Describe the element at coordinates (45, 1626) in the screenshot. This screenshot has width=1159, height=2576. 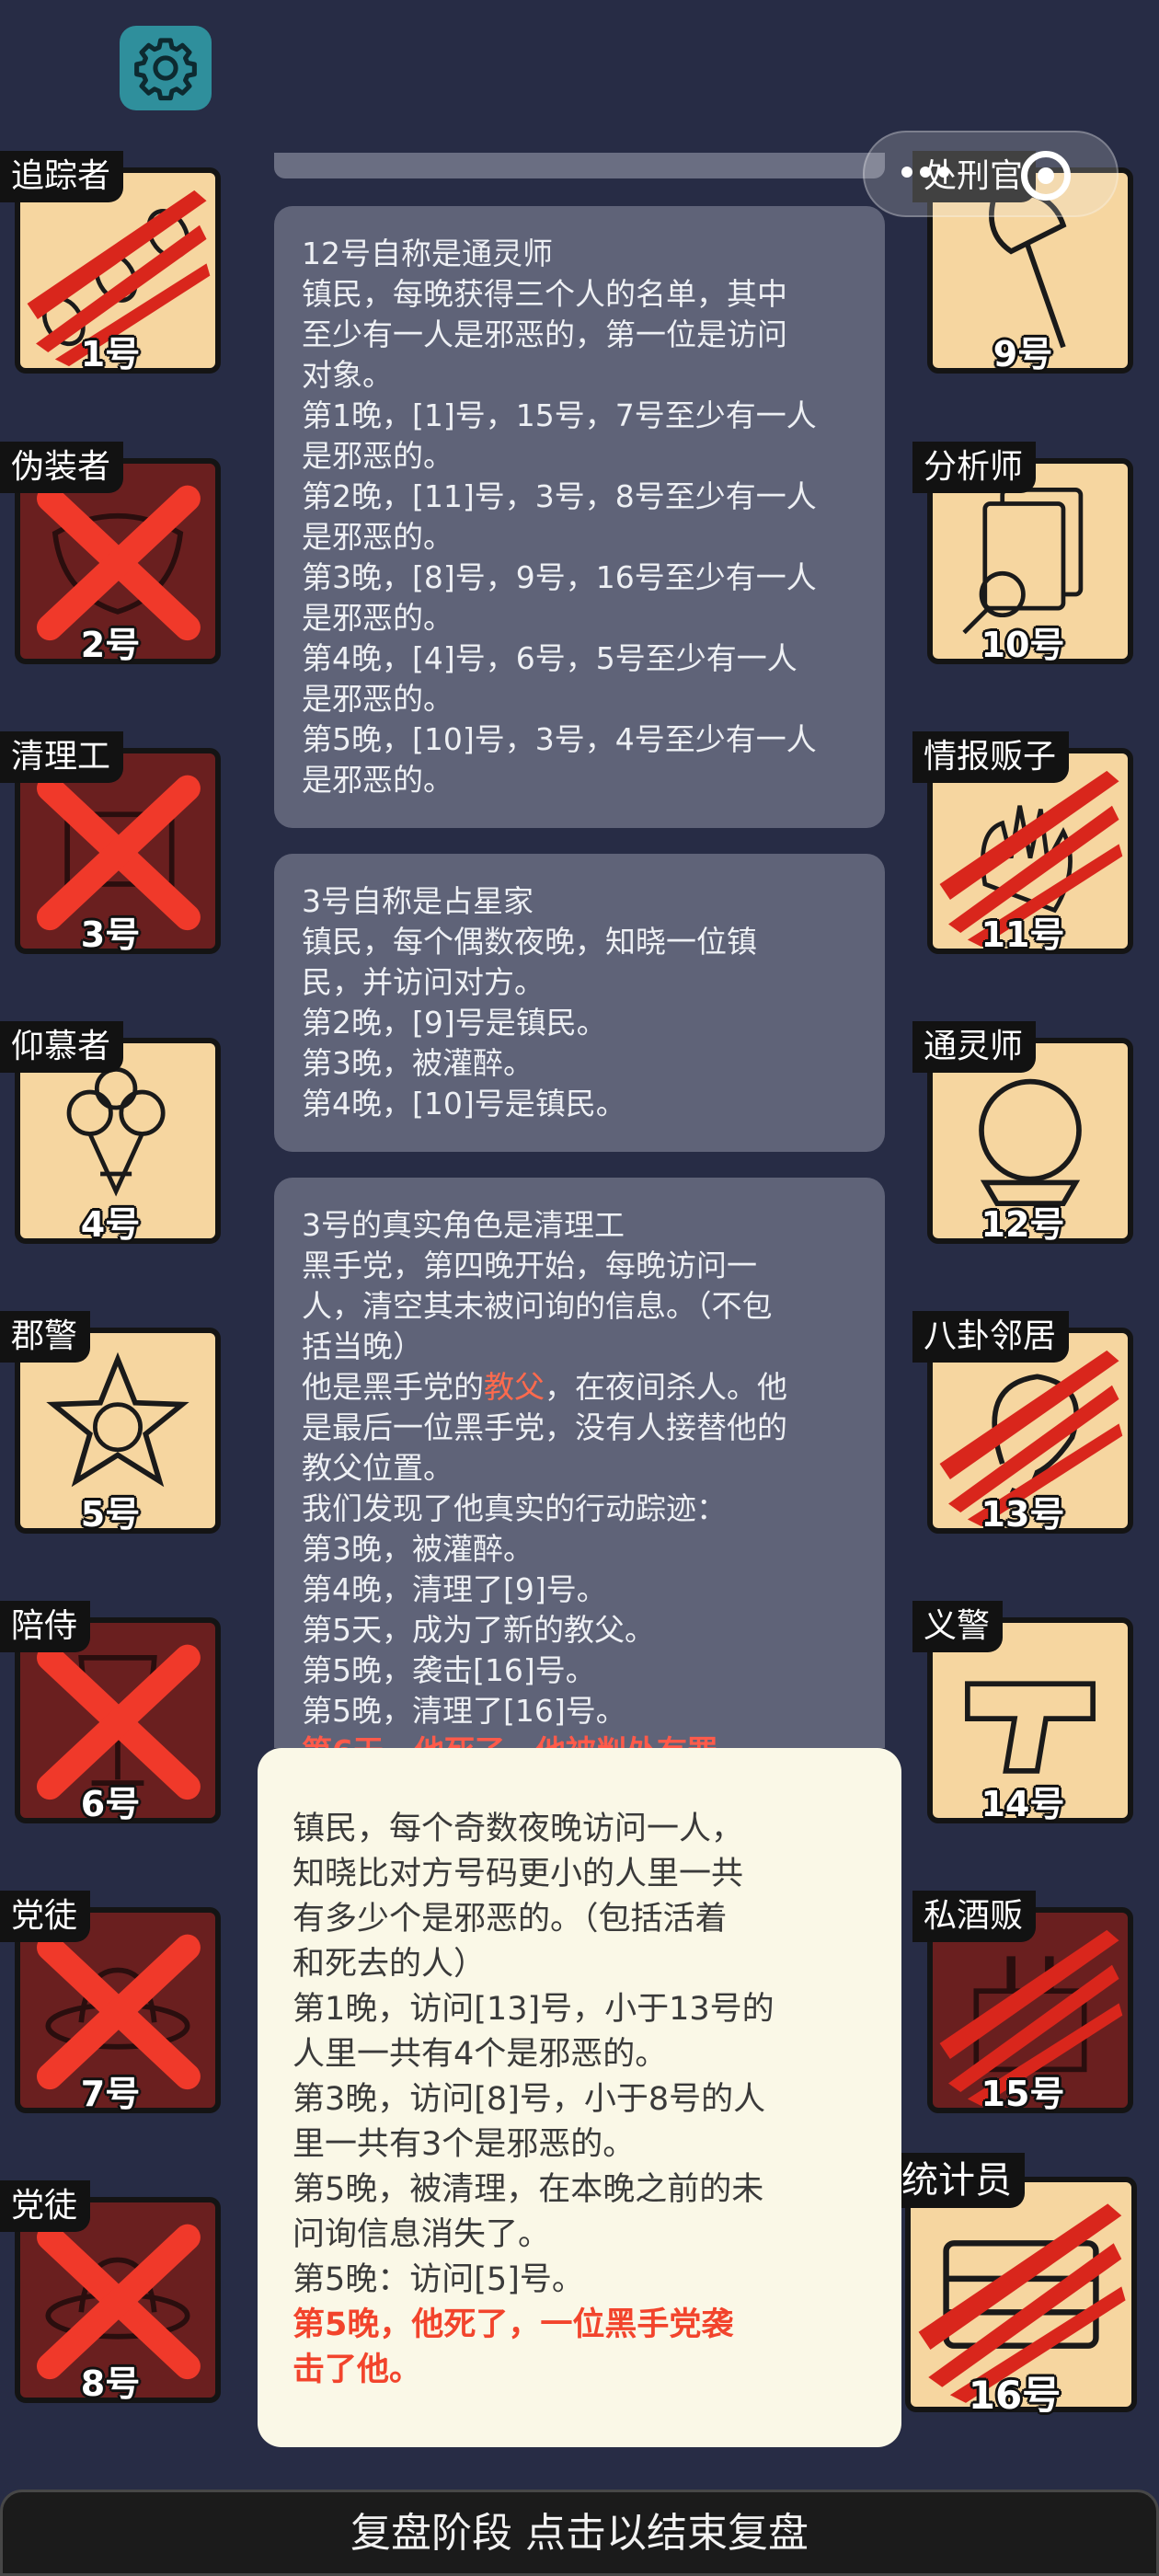
I see `role-label: 陪侍` at that location.